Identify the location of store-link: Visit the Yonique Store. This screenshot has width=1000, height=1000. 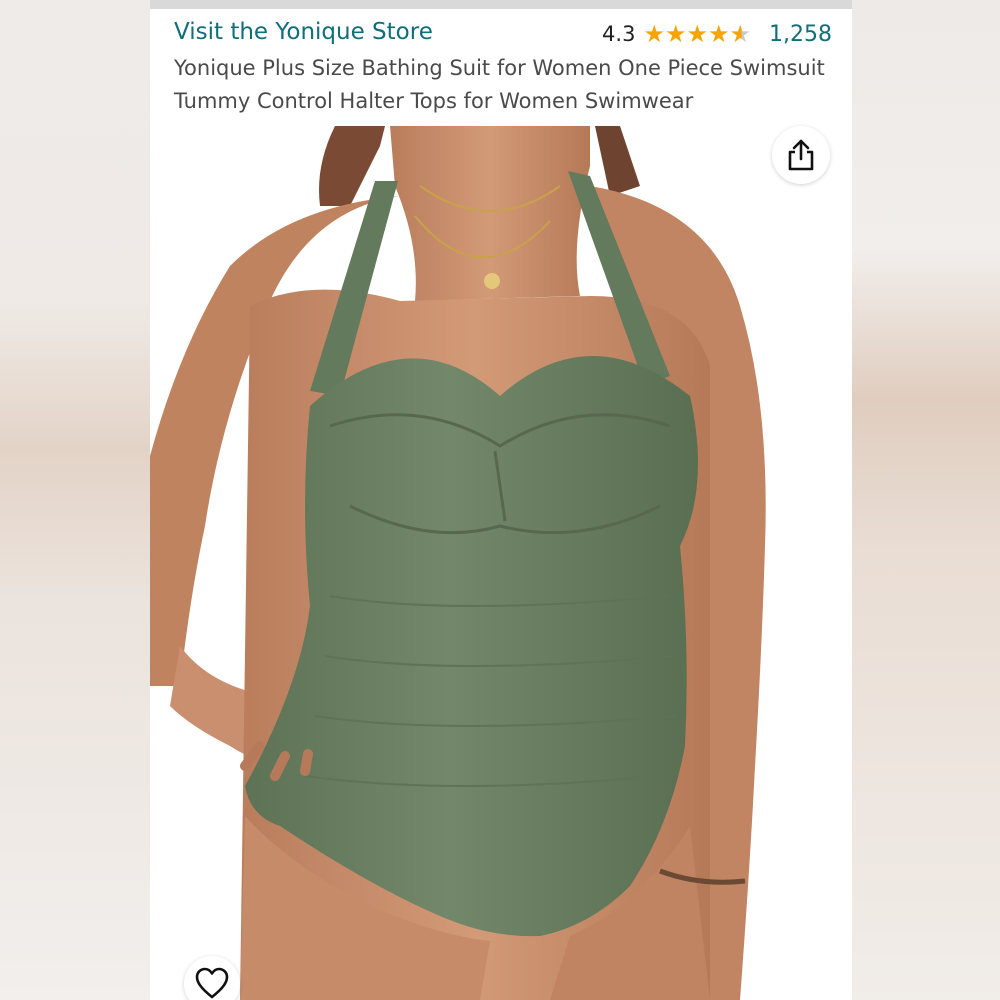
(303, 32).